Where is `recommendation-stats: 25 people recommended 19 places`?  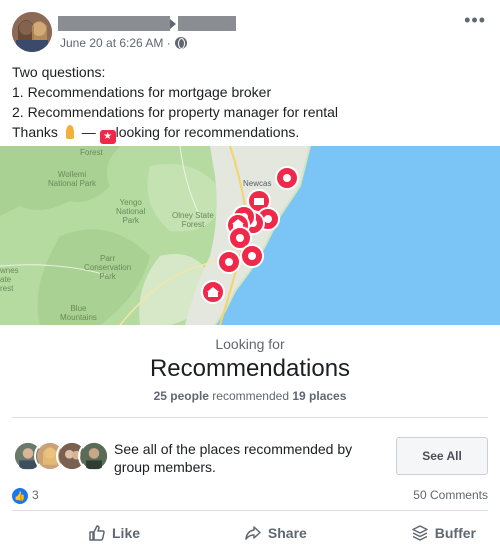
recommendation-stats: 25 people recommended 19 places is located at coordinates (250, 396).